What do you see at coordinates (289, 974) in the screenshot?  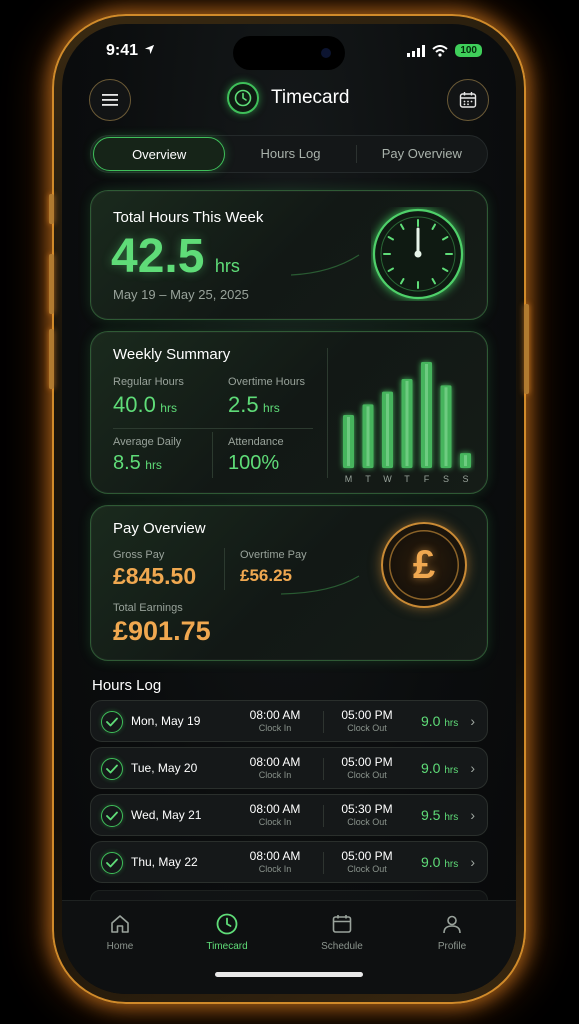 I see `home-indicator` at bounding box center [289, 974].